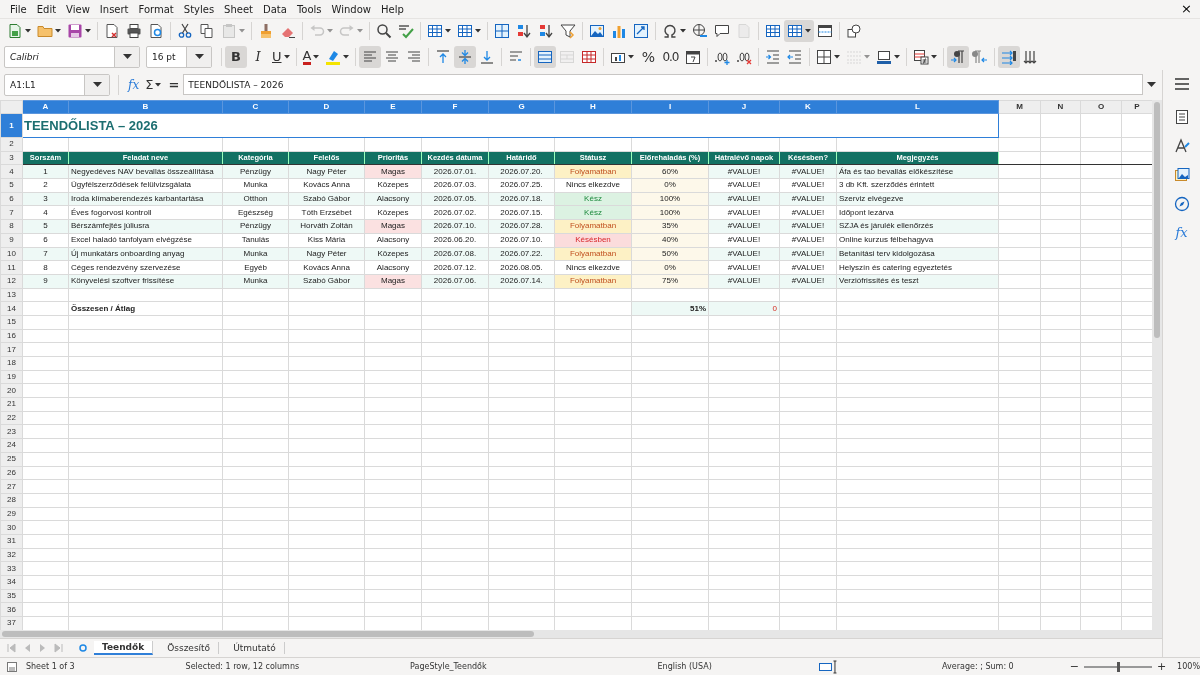  What do you see at coordinates (46, 9) in the screenshot?
I see `menu-item: Edit` at bounding box center [46, 9].